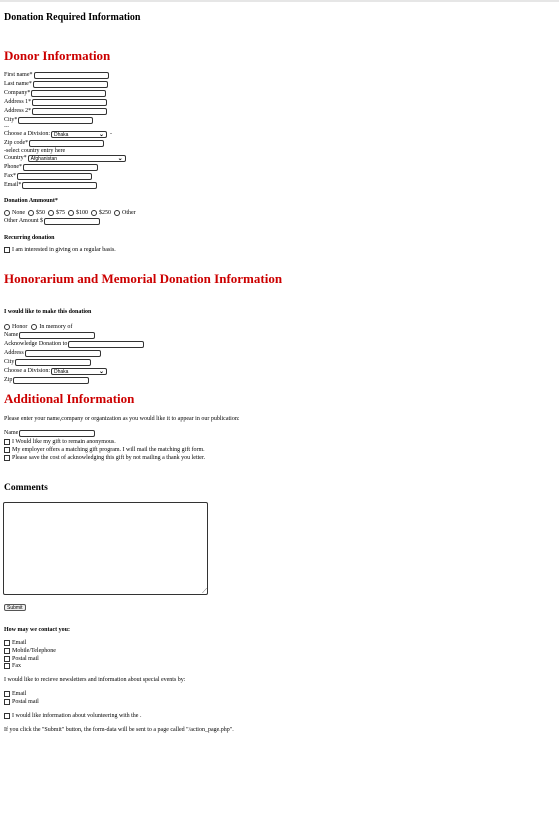 The height and width of the screenshot is (815, 559). Describe the element at coordinates (34, 651) in the screenshot. I see `option-label: Mobile/Telephone` at that location.